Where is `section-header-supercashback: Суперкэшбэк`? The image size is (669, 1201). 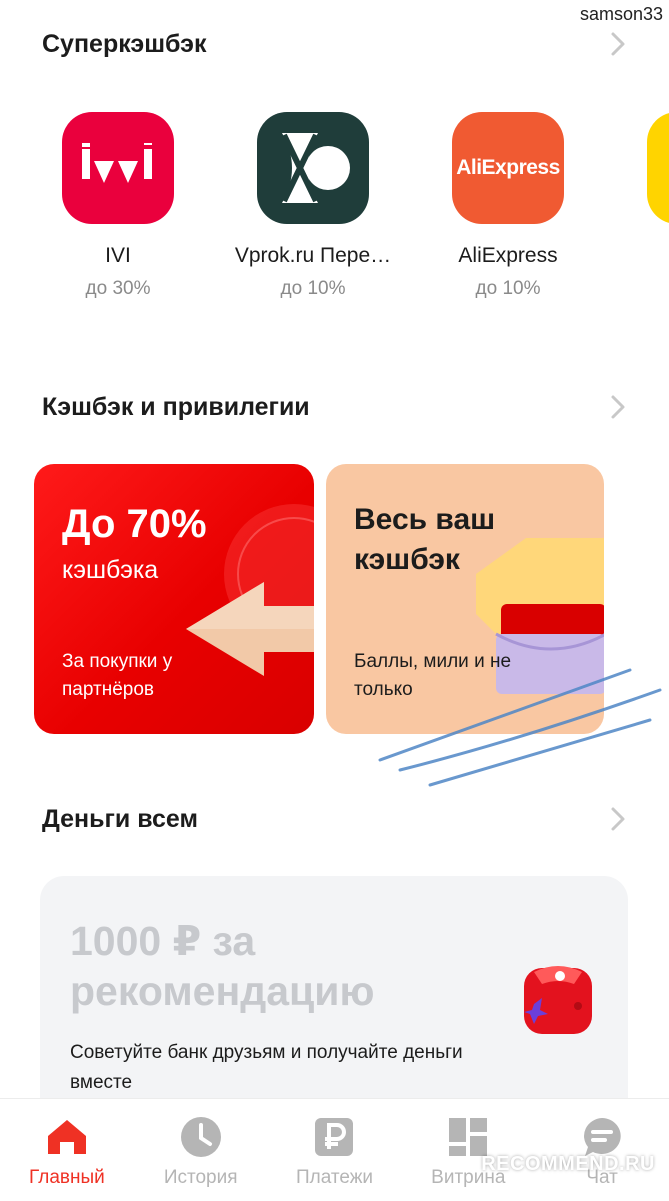
section-header-supercashback: Суперкэшбэк is located at coordinates (335, 44).